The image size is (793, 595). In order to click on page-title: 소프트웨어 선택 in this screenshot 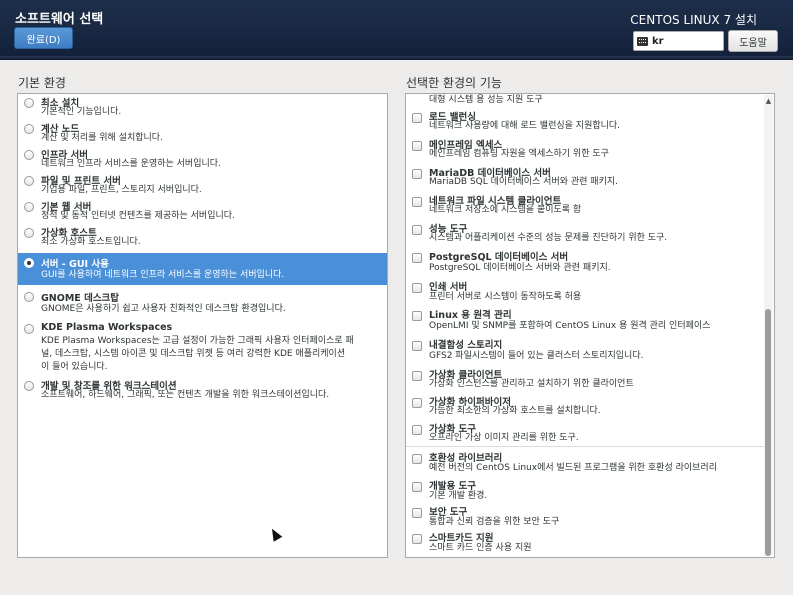, I will do `click(59, 19)`.